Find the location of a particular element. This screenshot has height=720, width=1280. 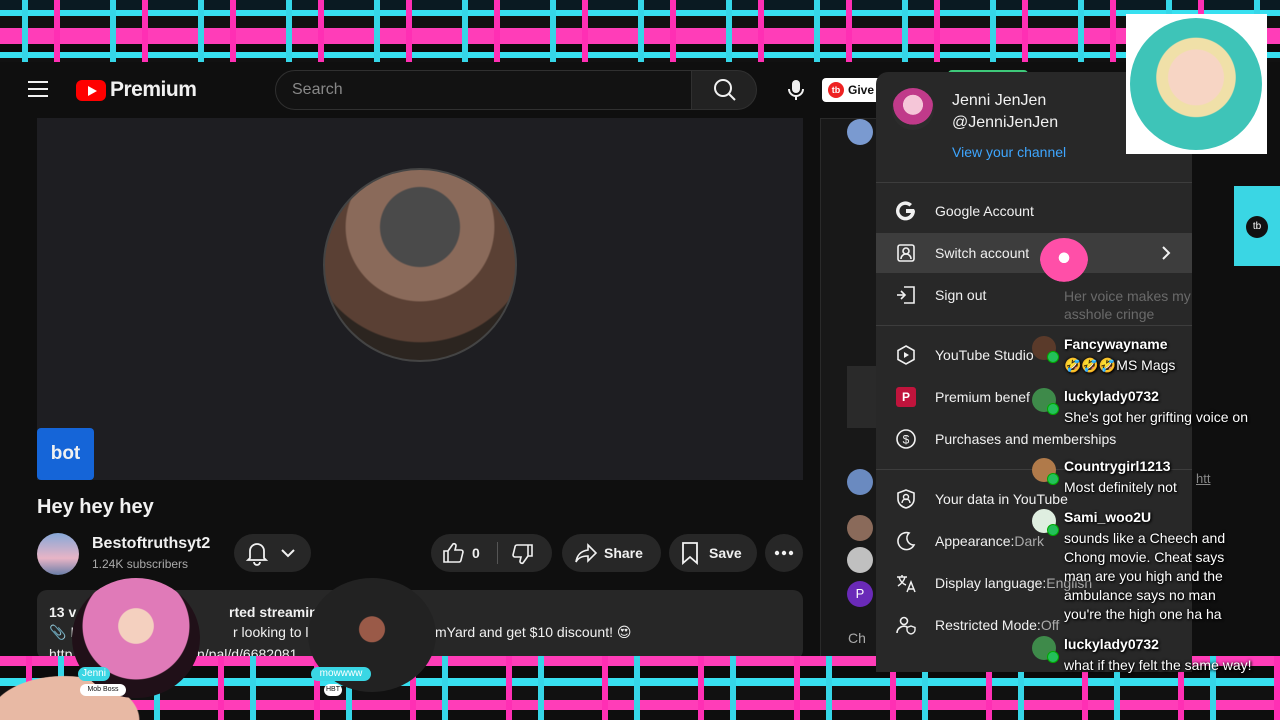

bot-badge: bot is located at coordinates (65, 454).